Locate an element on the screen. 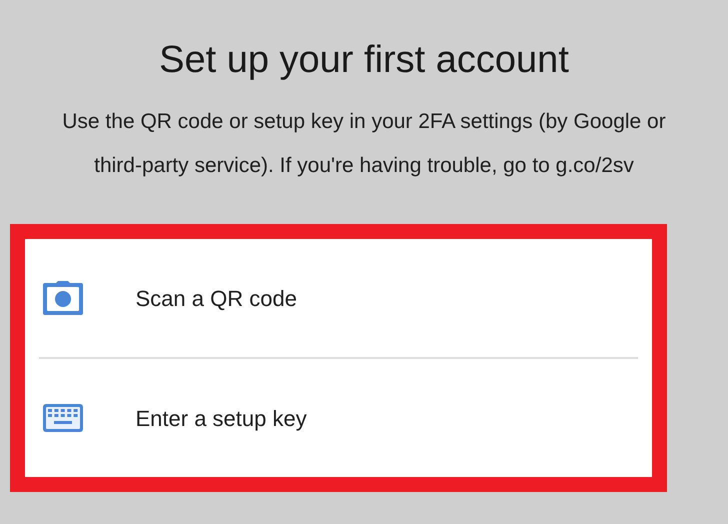  keyboard-icon is located at coordinates (63, 418).